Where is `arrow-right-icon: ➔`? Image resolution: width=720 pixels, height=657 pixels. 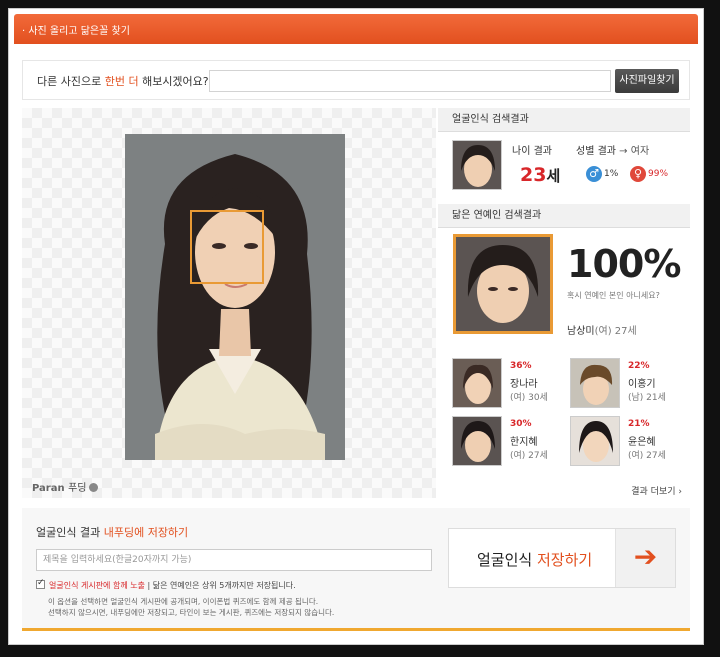 arrow-right-icon: ➔ is located at coordinates (645, 558).